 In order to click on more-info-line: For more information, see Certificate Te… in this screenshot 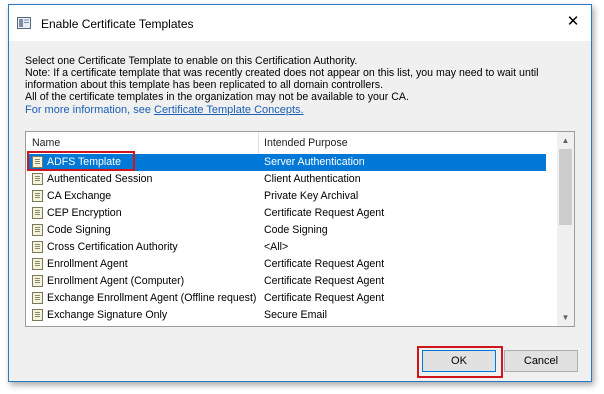, I will do `click(301, 110)`.